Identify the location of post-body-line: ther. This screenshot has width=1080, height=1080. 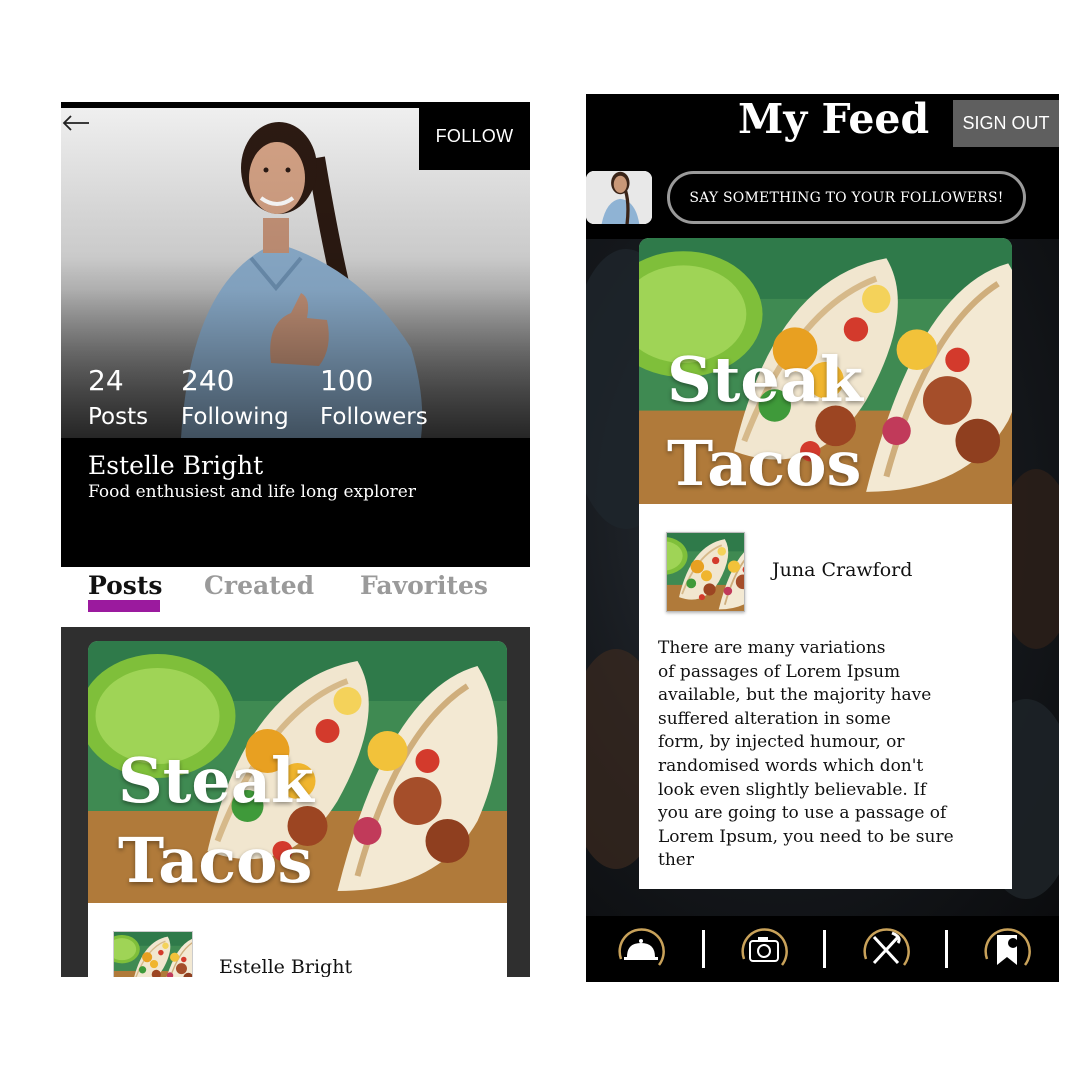
(676, 860).